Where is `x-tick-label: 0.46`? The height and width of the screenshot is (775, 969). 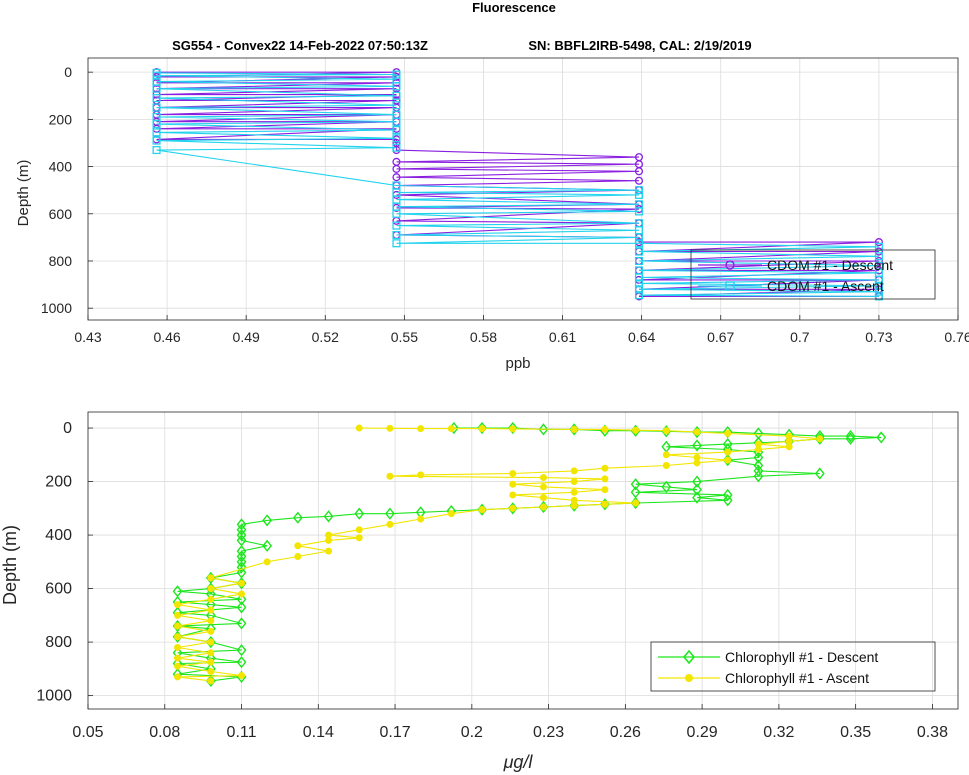
x-tick-label: 0.46 is located at coordinates (166, 337).